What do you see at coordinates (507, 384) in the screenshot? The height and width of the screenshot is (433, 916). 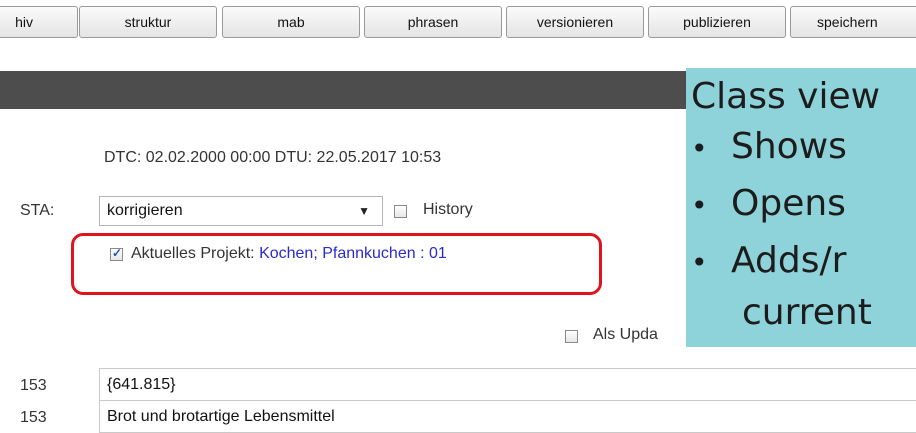 I see `class-code-field: {641.815}` at bounding box center [507, 384].